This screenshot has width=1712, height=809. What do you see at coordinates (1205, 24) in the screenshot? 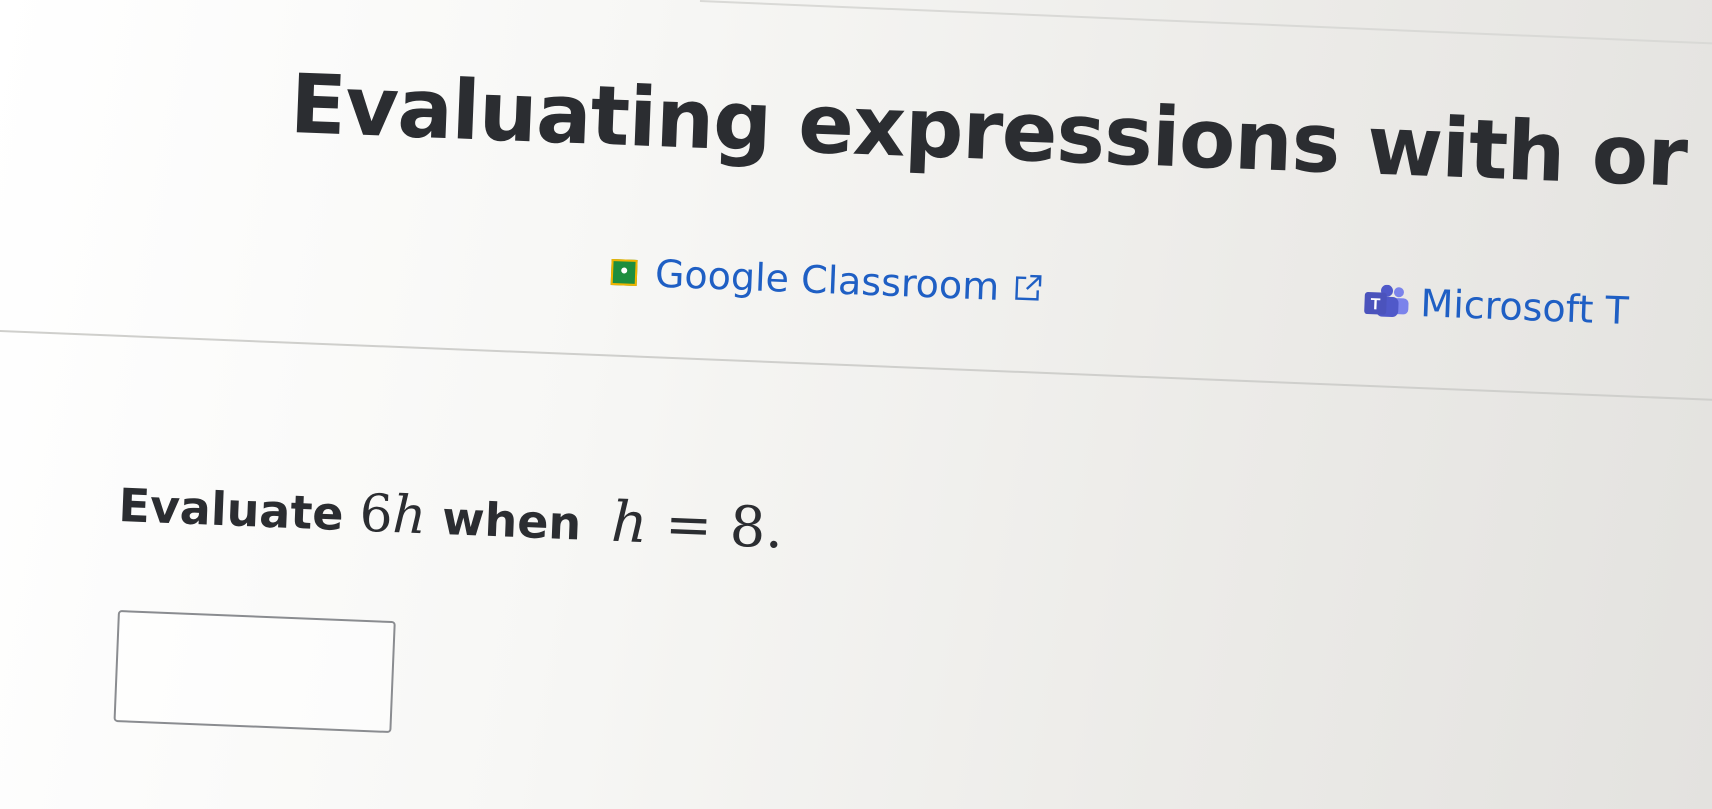
I see `top-divider` at bounding box center [1205, 24].